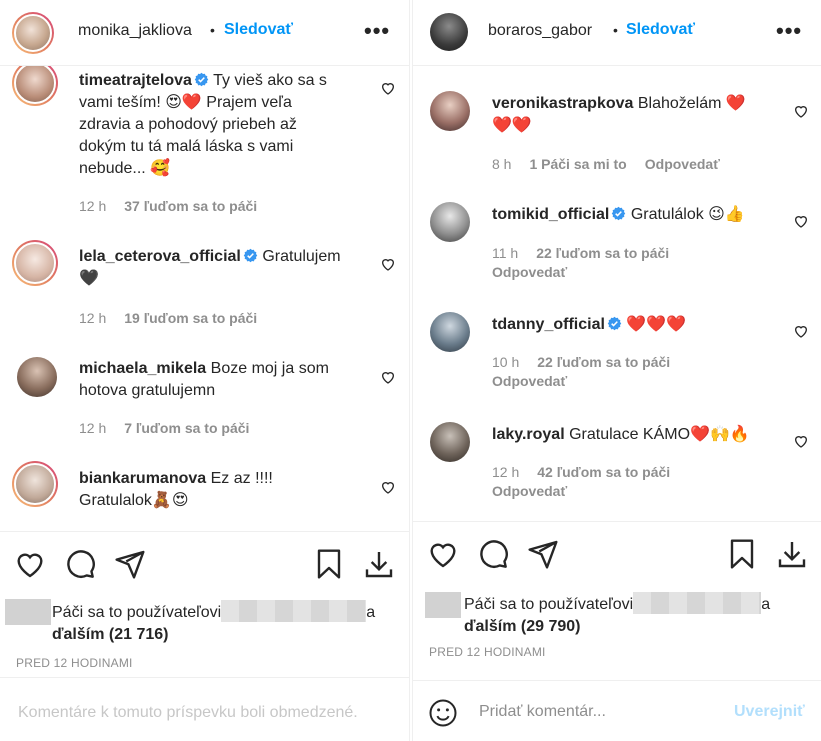 Image resolution: width=821 pixels, height=741 pixels. What do you see at coordinates (186, 428) in the screenshot?
I see `comment-likes: 7 ľuďom sa to páči` at bounding box center [186, 428].